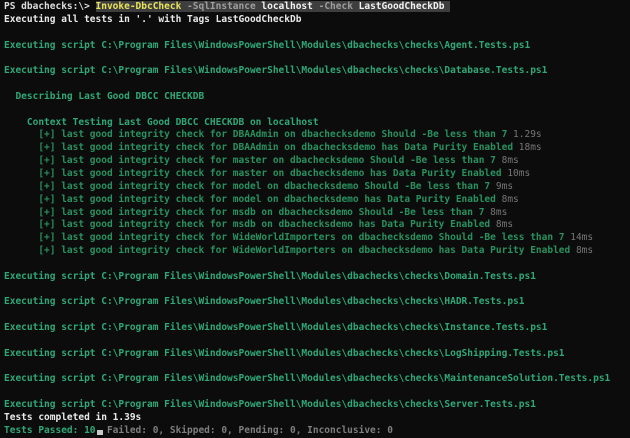 The width and height of the screenshot is (630, 438). Describe the element at coordinates (335, 6) in the screenshot. I see `command-parameter: -Check` at that location.